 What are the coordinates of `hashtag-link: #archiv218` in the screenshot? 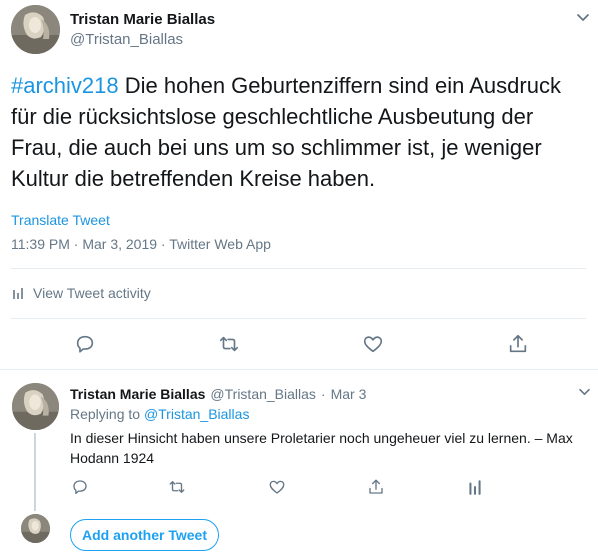 It's located at (65, 85).